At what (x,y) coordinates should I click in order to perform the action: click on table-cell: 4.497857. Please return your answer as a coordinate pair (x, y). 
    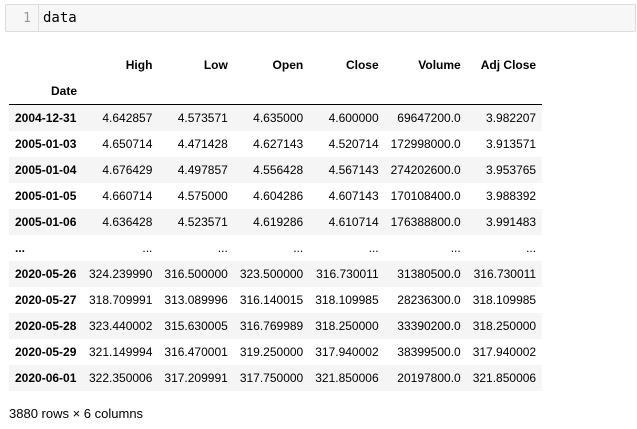
    Looking at the image, I should click on (202, 169).